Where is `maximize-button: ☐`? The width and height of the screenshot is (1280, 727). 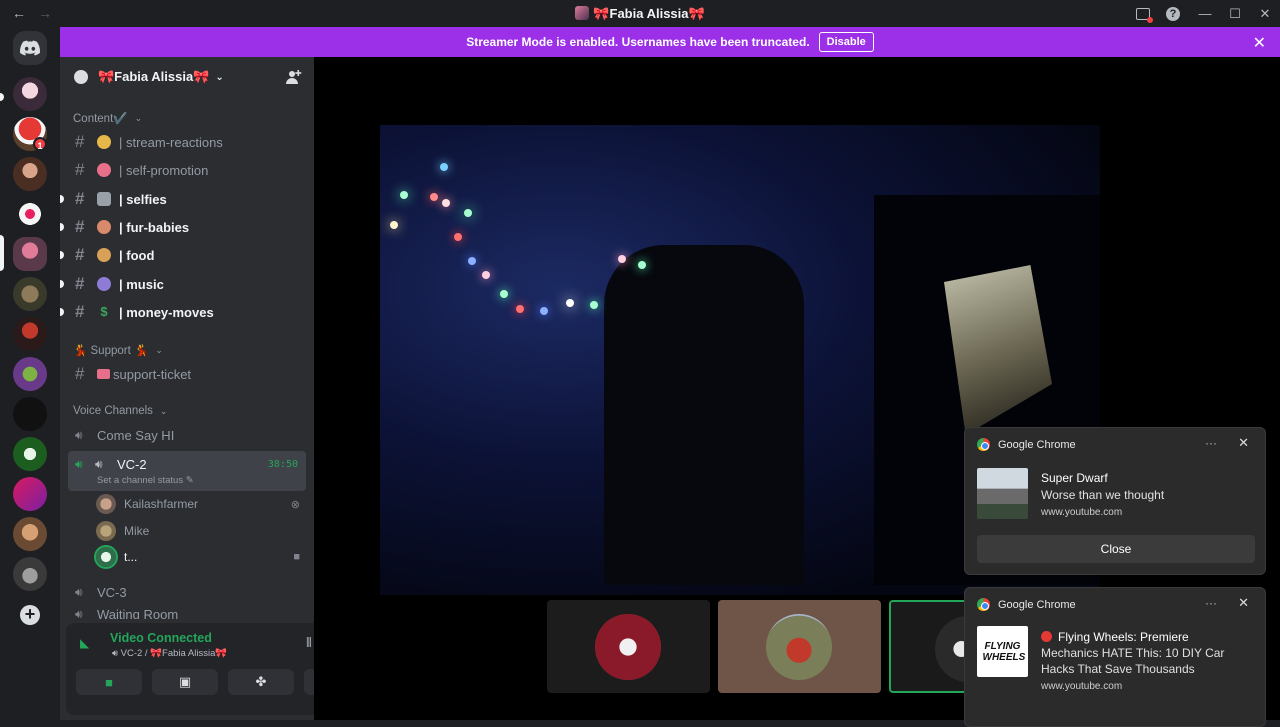 maximize-button: ☐ is located at coordinates (1235, 14).